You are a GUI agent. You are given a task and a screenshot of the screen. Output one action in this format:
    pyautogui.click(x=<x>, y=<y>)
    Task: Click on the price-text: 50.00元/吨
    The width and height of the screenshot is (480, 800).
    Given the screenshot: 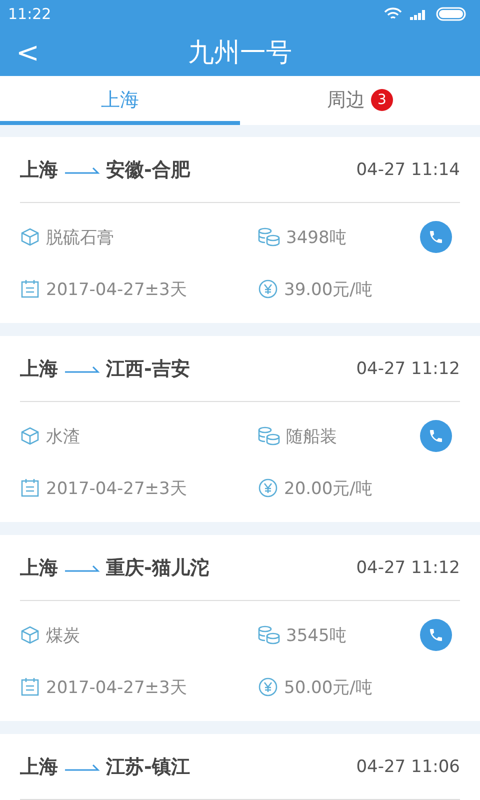 What is the action you would take?
    pyautogui.click(x=328, y=687)
    